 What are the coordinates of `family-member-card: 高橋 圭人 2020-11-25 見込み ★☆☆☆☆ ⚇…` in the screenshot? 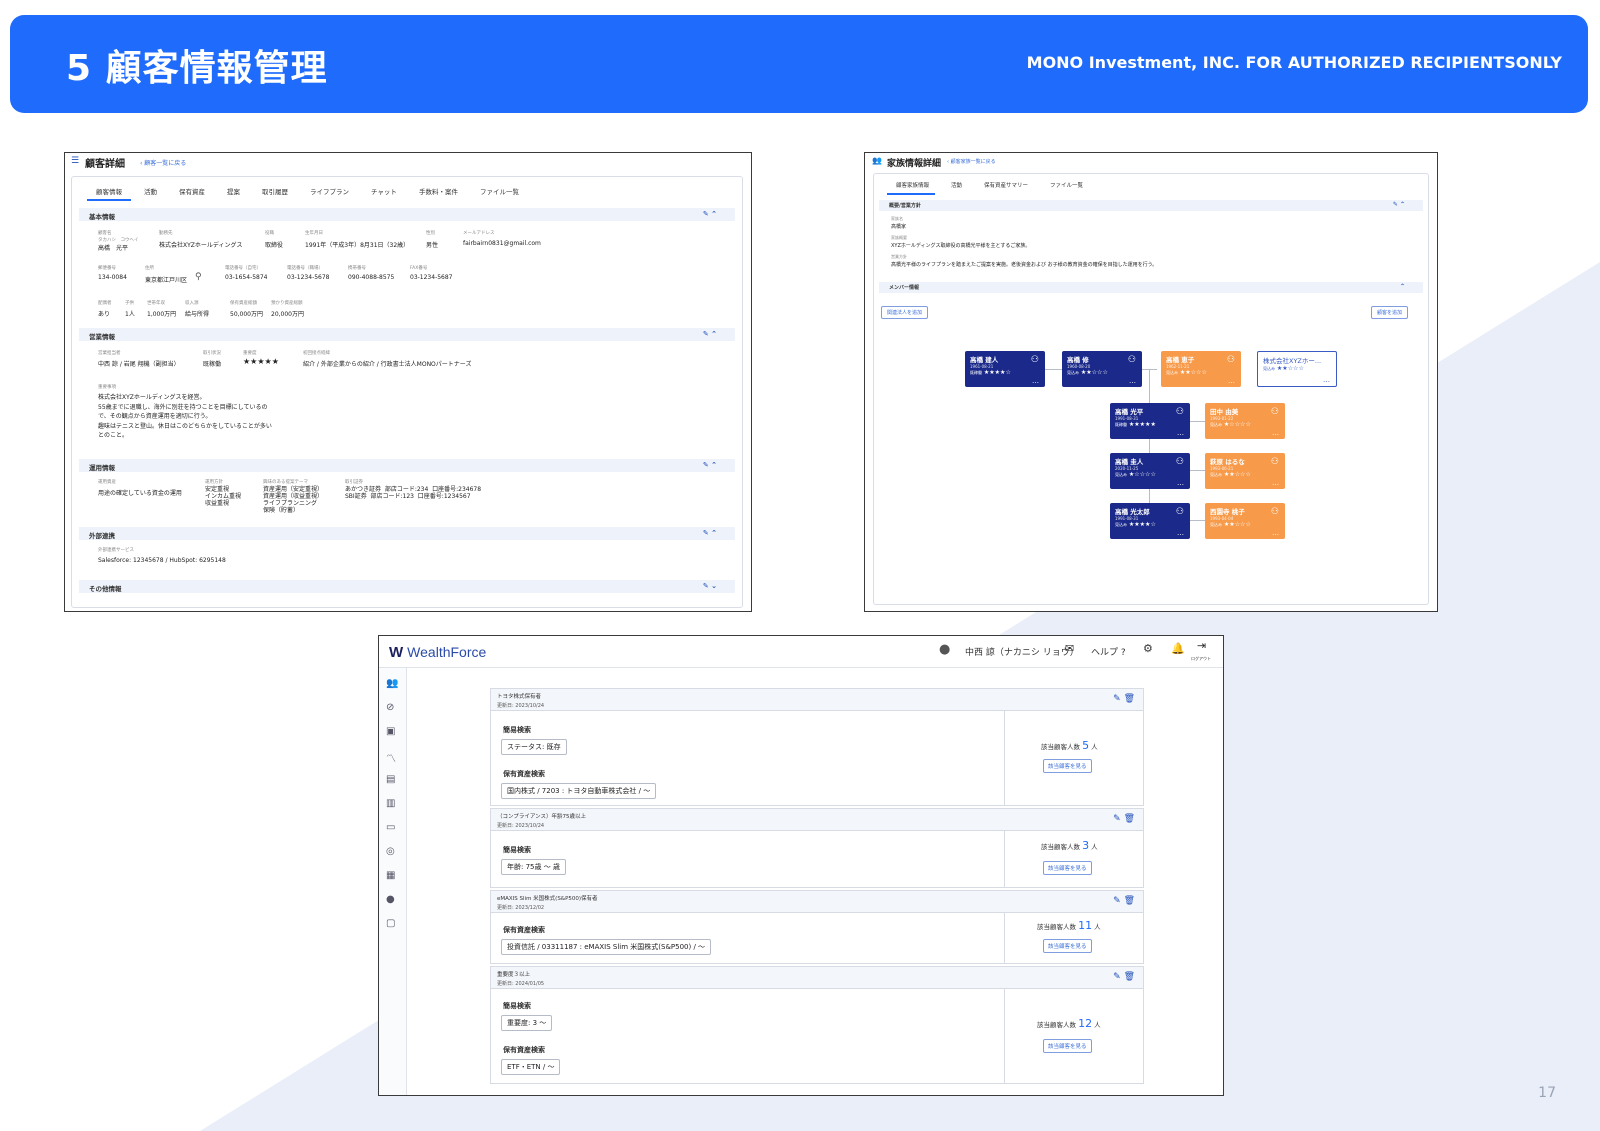 It's located at (1150, 471).